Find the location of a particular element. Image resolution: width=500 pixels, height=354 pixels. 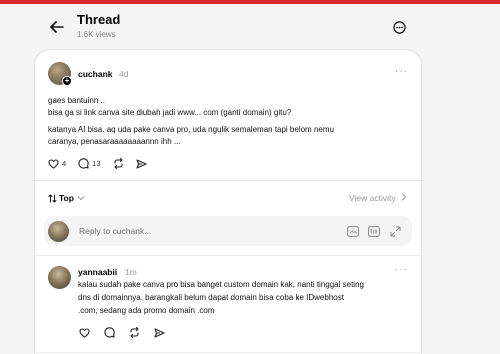

sort-label: Top is located at coordinates (66, 198).